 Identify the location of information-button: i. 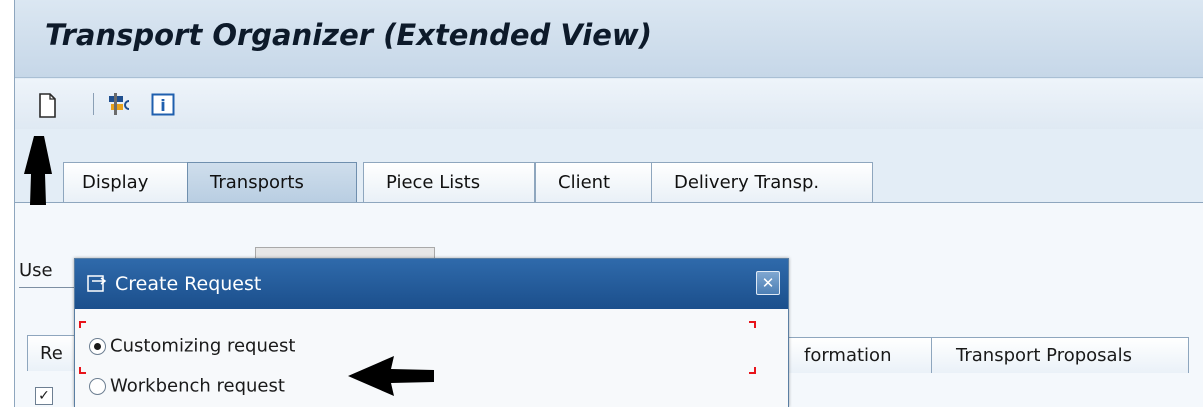
(163, 104).